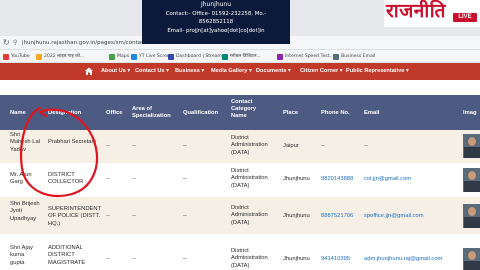 The width and height of the screenshot is (480, 270). What do you see at coordinates (20, 56) in the screenshot?
I see `bookmark-label: YouTube` at bounding box center [20, 56].